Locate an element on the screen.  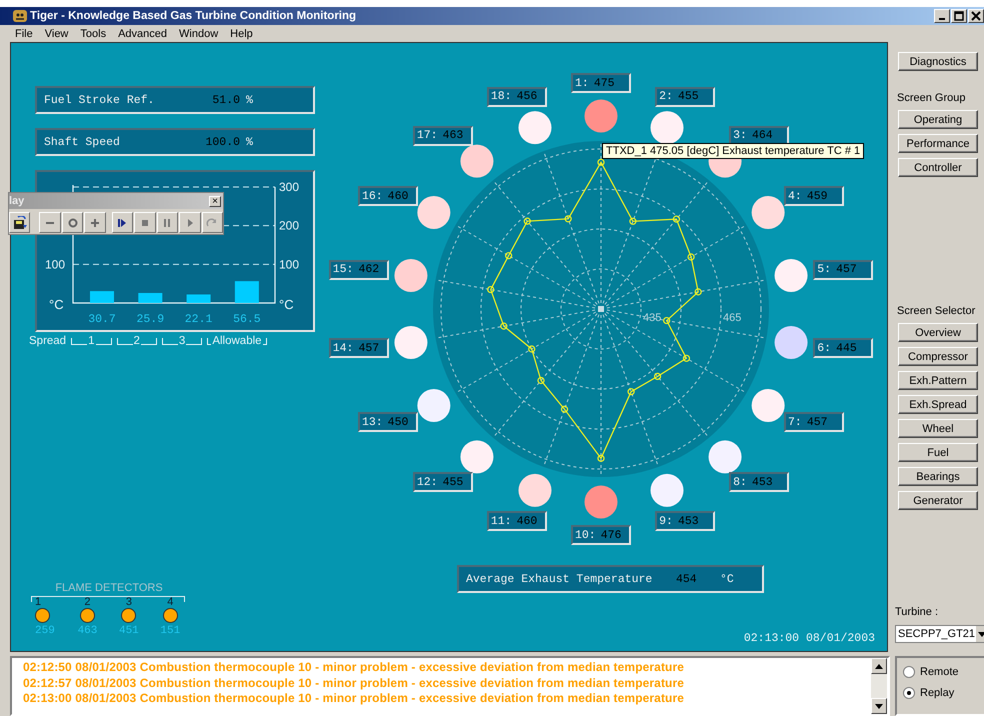
menu-item: Help is located at coordinates (241, 34).